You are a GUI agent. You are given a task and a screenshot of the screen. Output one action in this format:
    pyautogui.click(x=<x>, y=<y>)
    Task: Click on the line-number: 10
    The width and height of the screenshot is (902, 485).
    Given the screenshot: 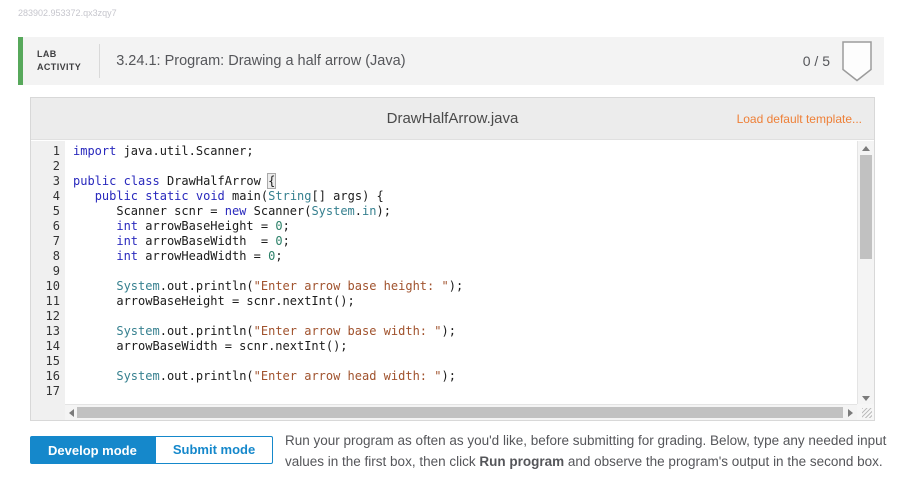 What is the action you would take?
    pyautogui.click(x=52, y=286)
    